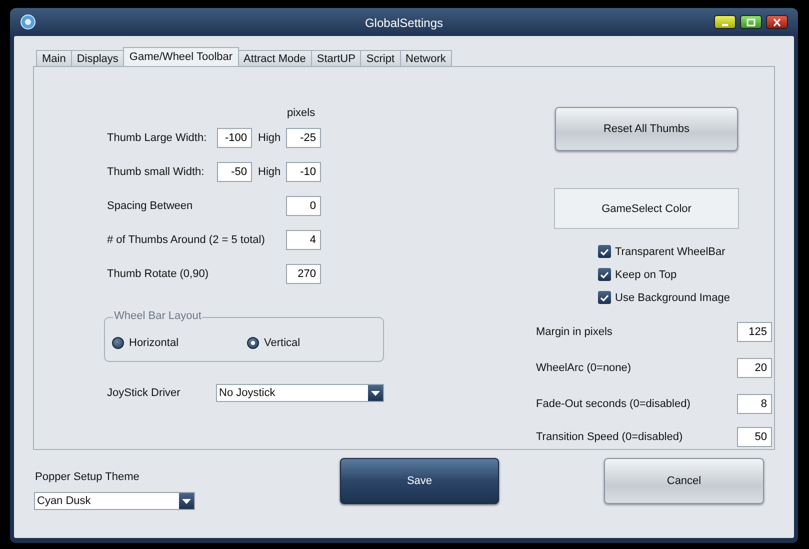 Image resolution: width=809 pixels, height=549 pixels. Describe the element at coordinates (646, 274) in the screenshot. I see `checkbox-label: Keep on Top` at that location.